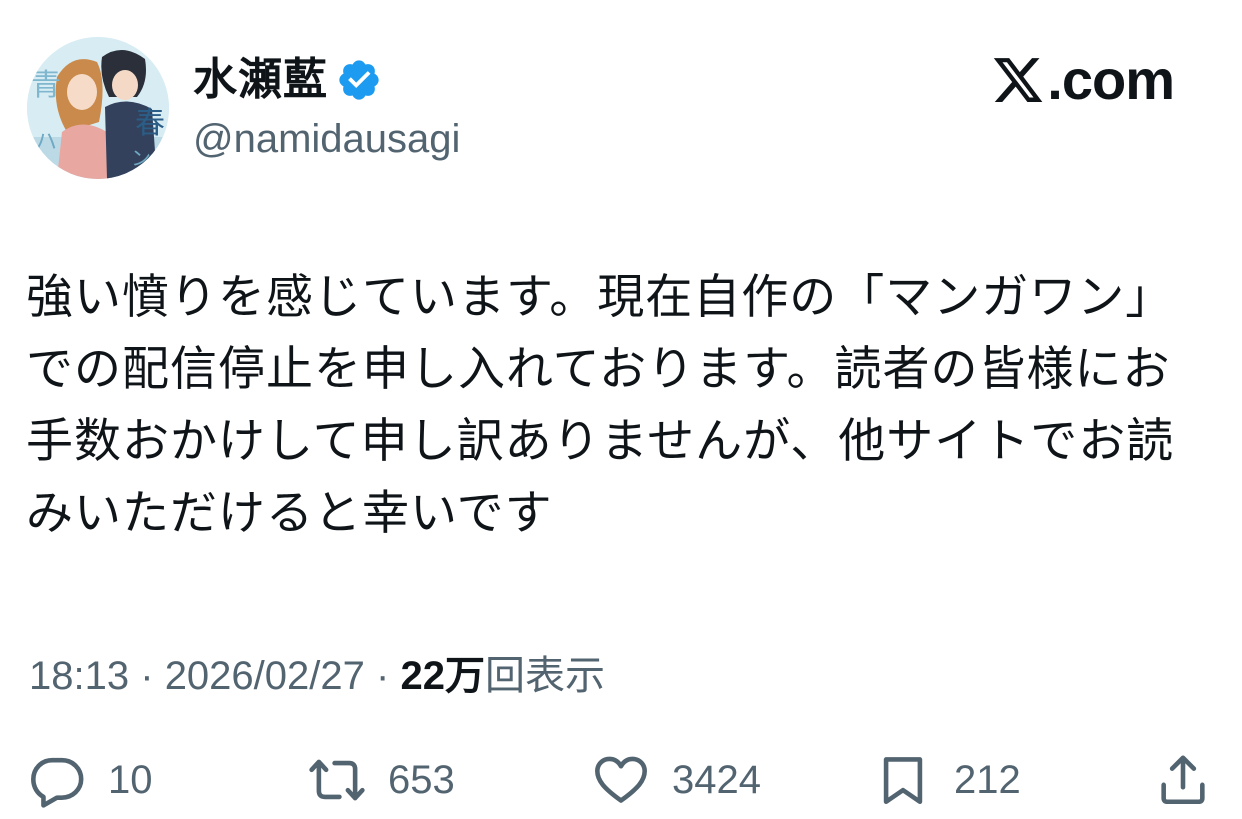  What do you see at coordinates (381, 780) in the screenshot?
I see `retweet-button: 653` at bounding box center [381, 780].